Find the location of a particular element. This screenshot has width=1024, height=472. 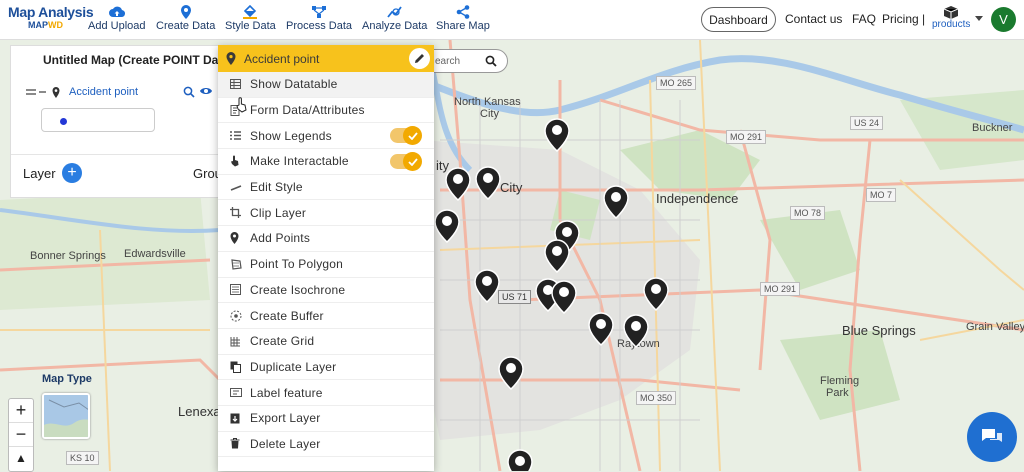

export-icon is located at coordinates (240, 418).